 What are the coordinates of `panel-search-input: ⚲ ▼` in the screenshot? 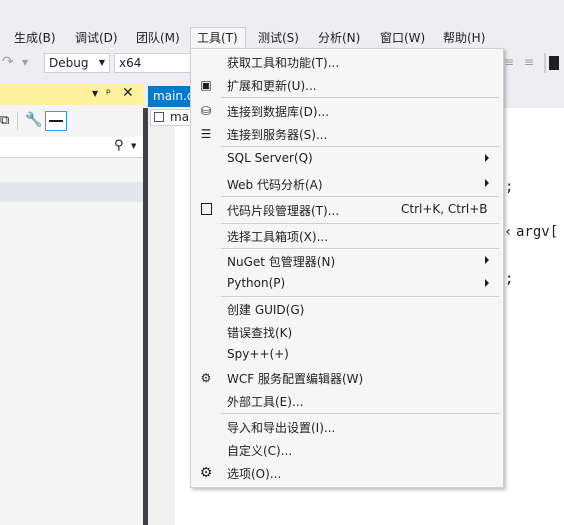 It's located at (71, 147).